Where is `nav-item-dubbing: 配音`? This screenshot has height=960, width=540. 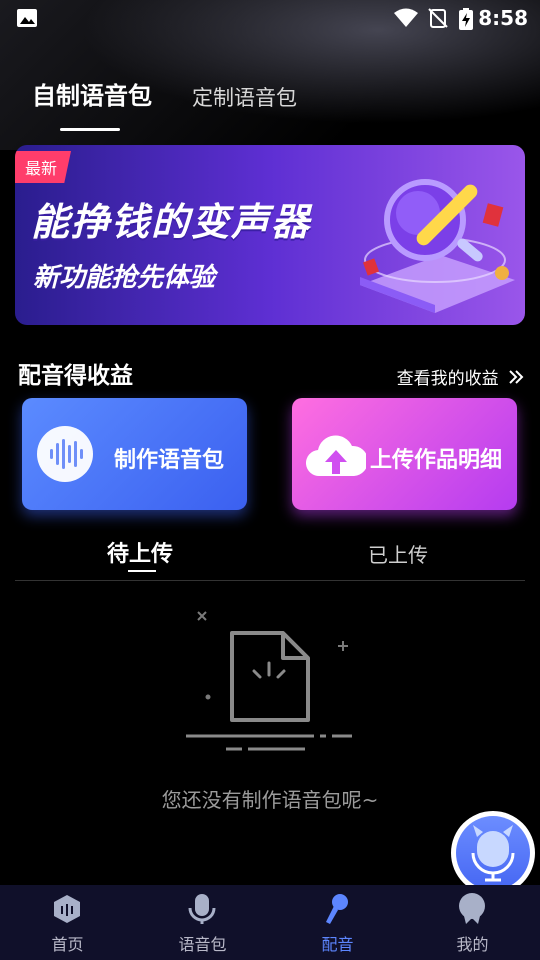
nav-item-dubbing: 配音 is located at coordinates (337, 922).